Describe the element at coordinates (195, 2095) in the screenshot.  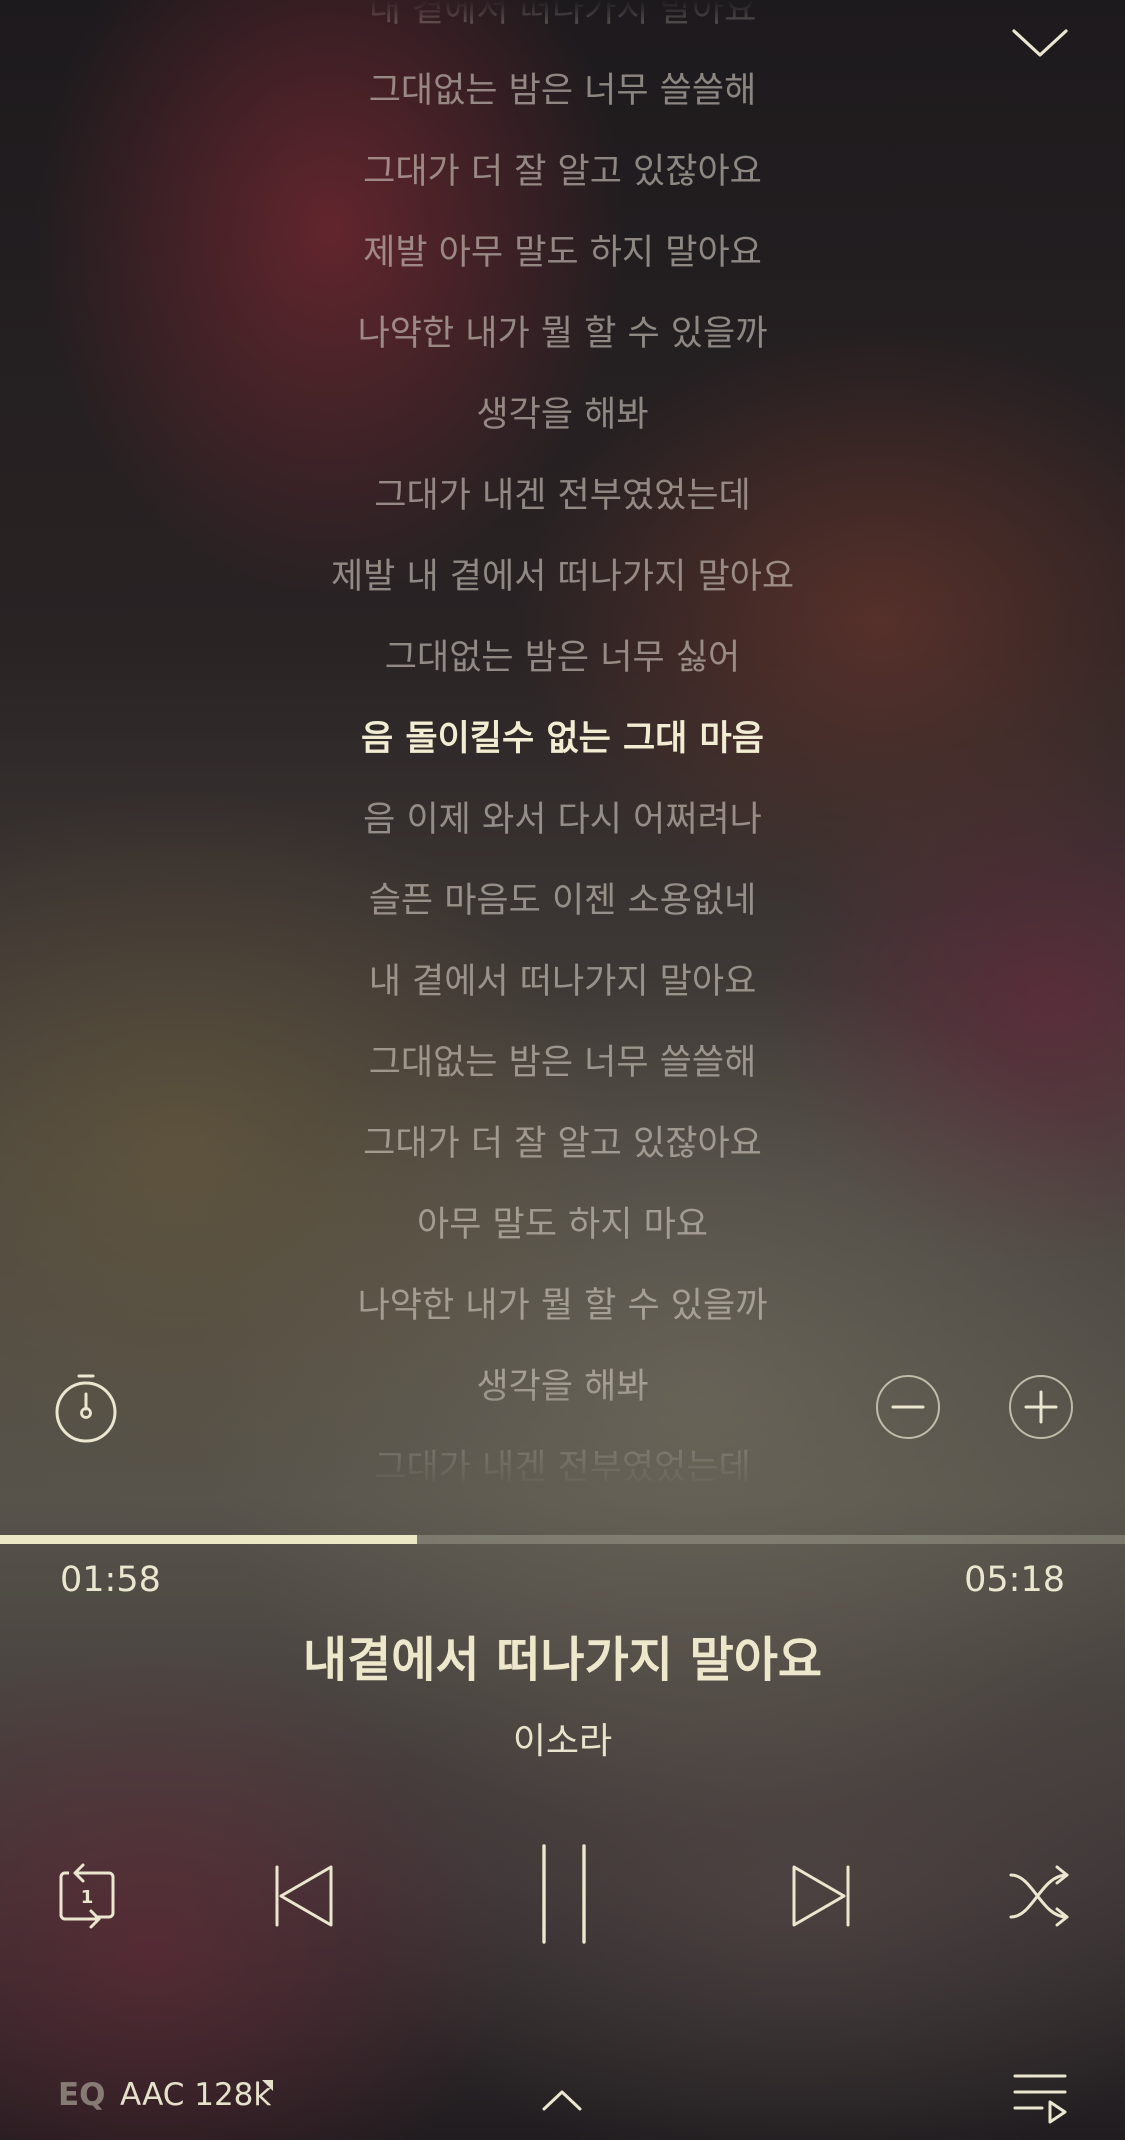
I see `quality-selector: AAC 128k` at that location.